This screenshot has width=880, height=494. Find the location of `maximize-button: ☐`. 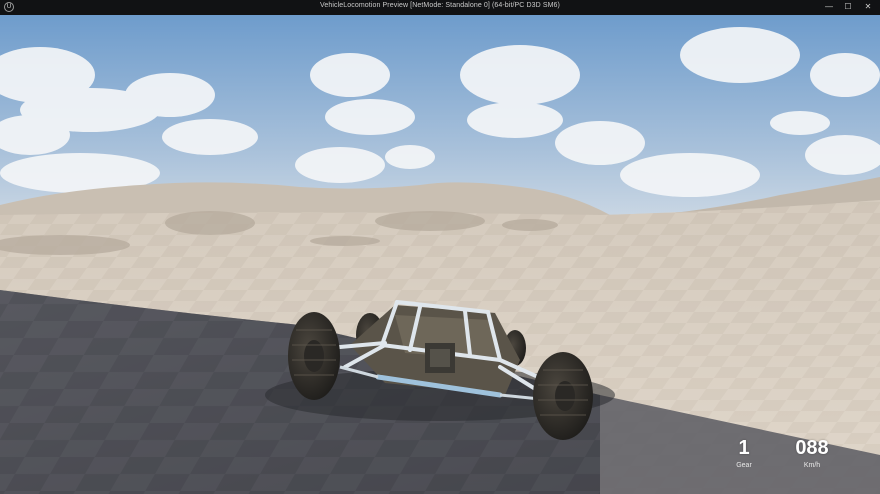

maximize-button: ☐ is located at coordinates (848, 7).